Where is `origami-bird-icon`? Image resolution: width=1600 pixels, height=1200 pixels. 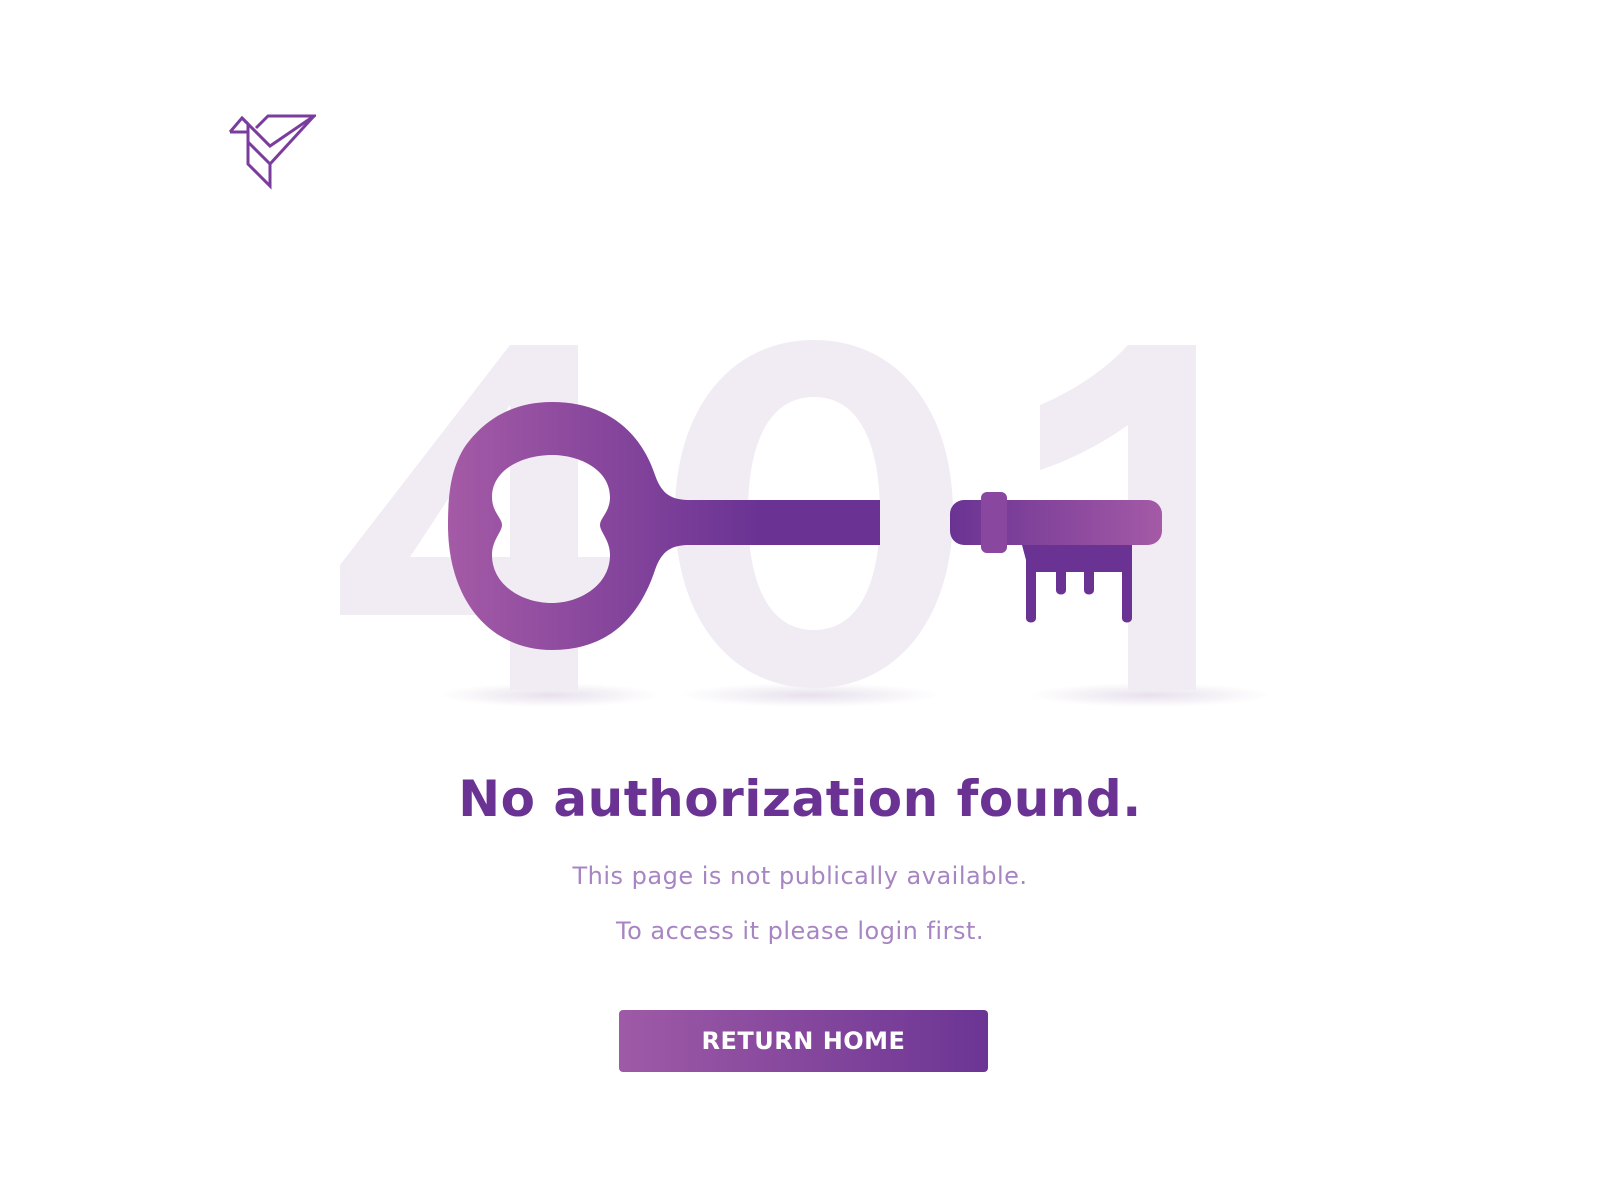 origami-bird-icon is located at coordinates (272, 152).